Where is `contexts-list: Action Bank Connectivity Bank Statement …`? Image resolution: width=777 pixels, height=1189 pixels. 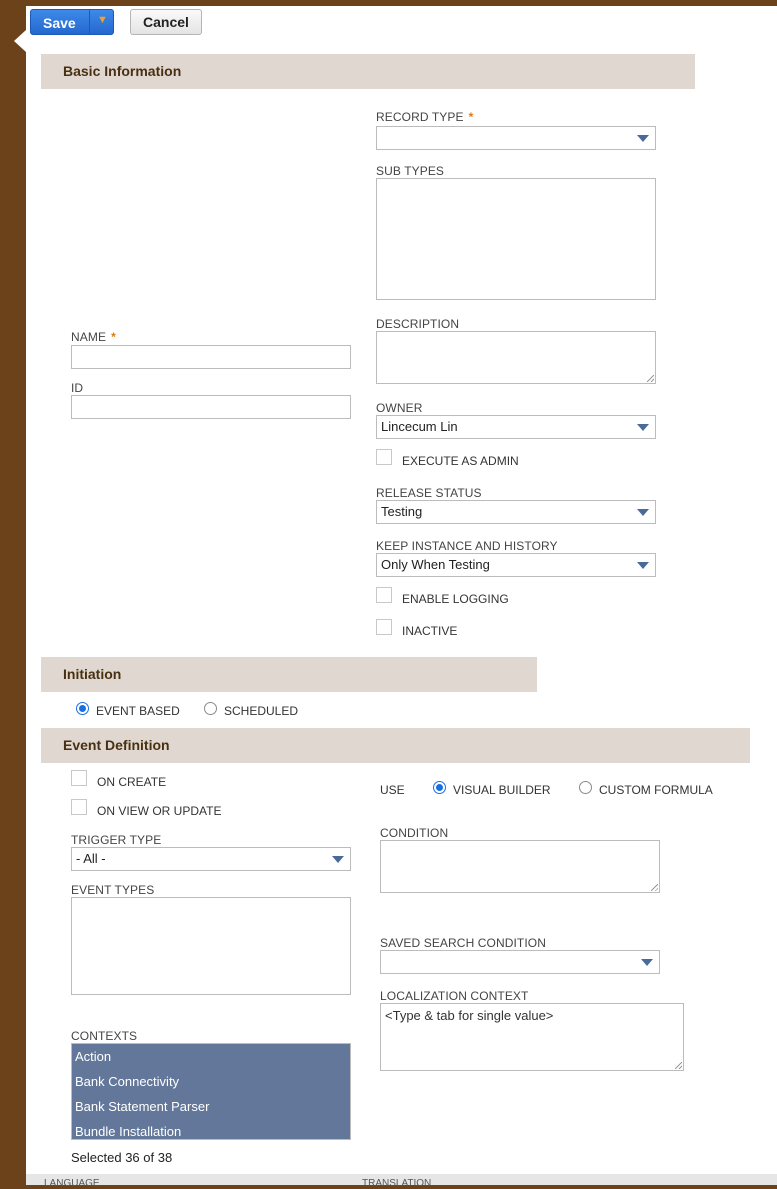
contexts-list: Action Bank Connectivity Bank Statement … is located at coordinates (211, 1091).